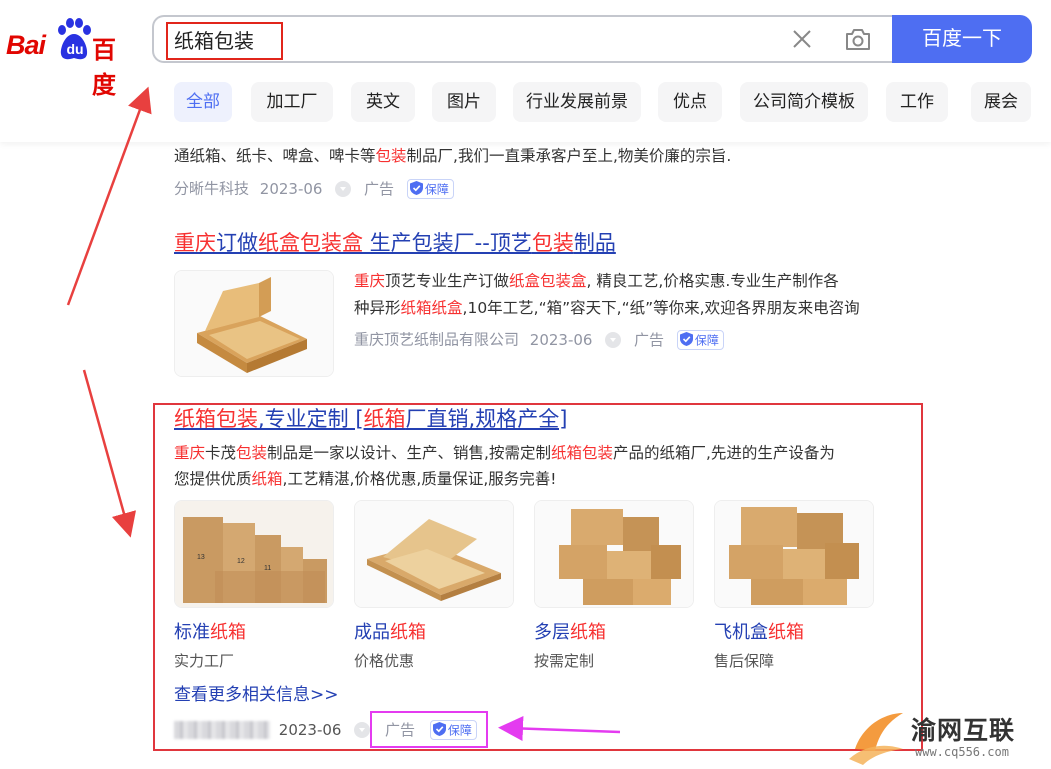 The image size is (1051, 769). Describe the element at coordinates (1001, 102) in the screenshot. I see `tab-exhibitions: 展会` at that location.